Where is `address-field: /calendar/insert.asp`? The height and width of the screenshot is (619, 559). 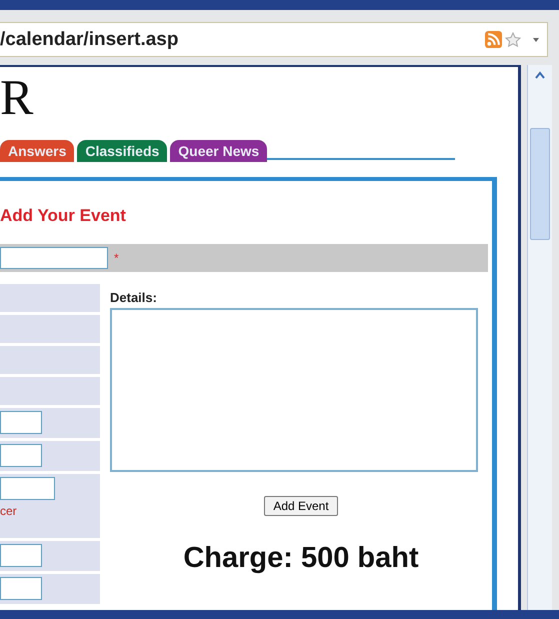 address-field: /calendar/insert.asp is located at coordinates (274, 39).